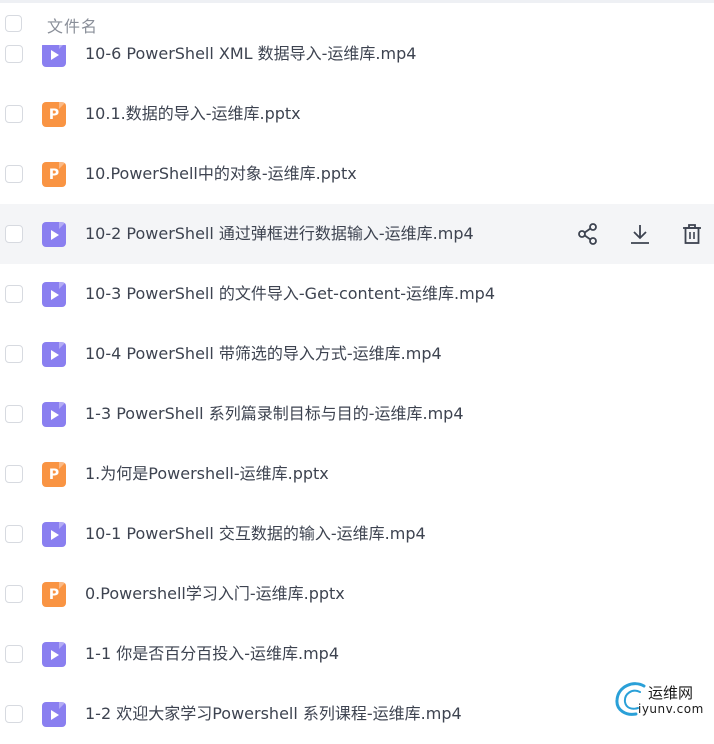 Image resolution: width=714 pixels, height=744 pixels. What do you see at coordinates (13, 23) in the screenshot?
I see `select-all-checkbox` at bounding box center [13, 23].